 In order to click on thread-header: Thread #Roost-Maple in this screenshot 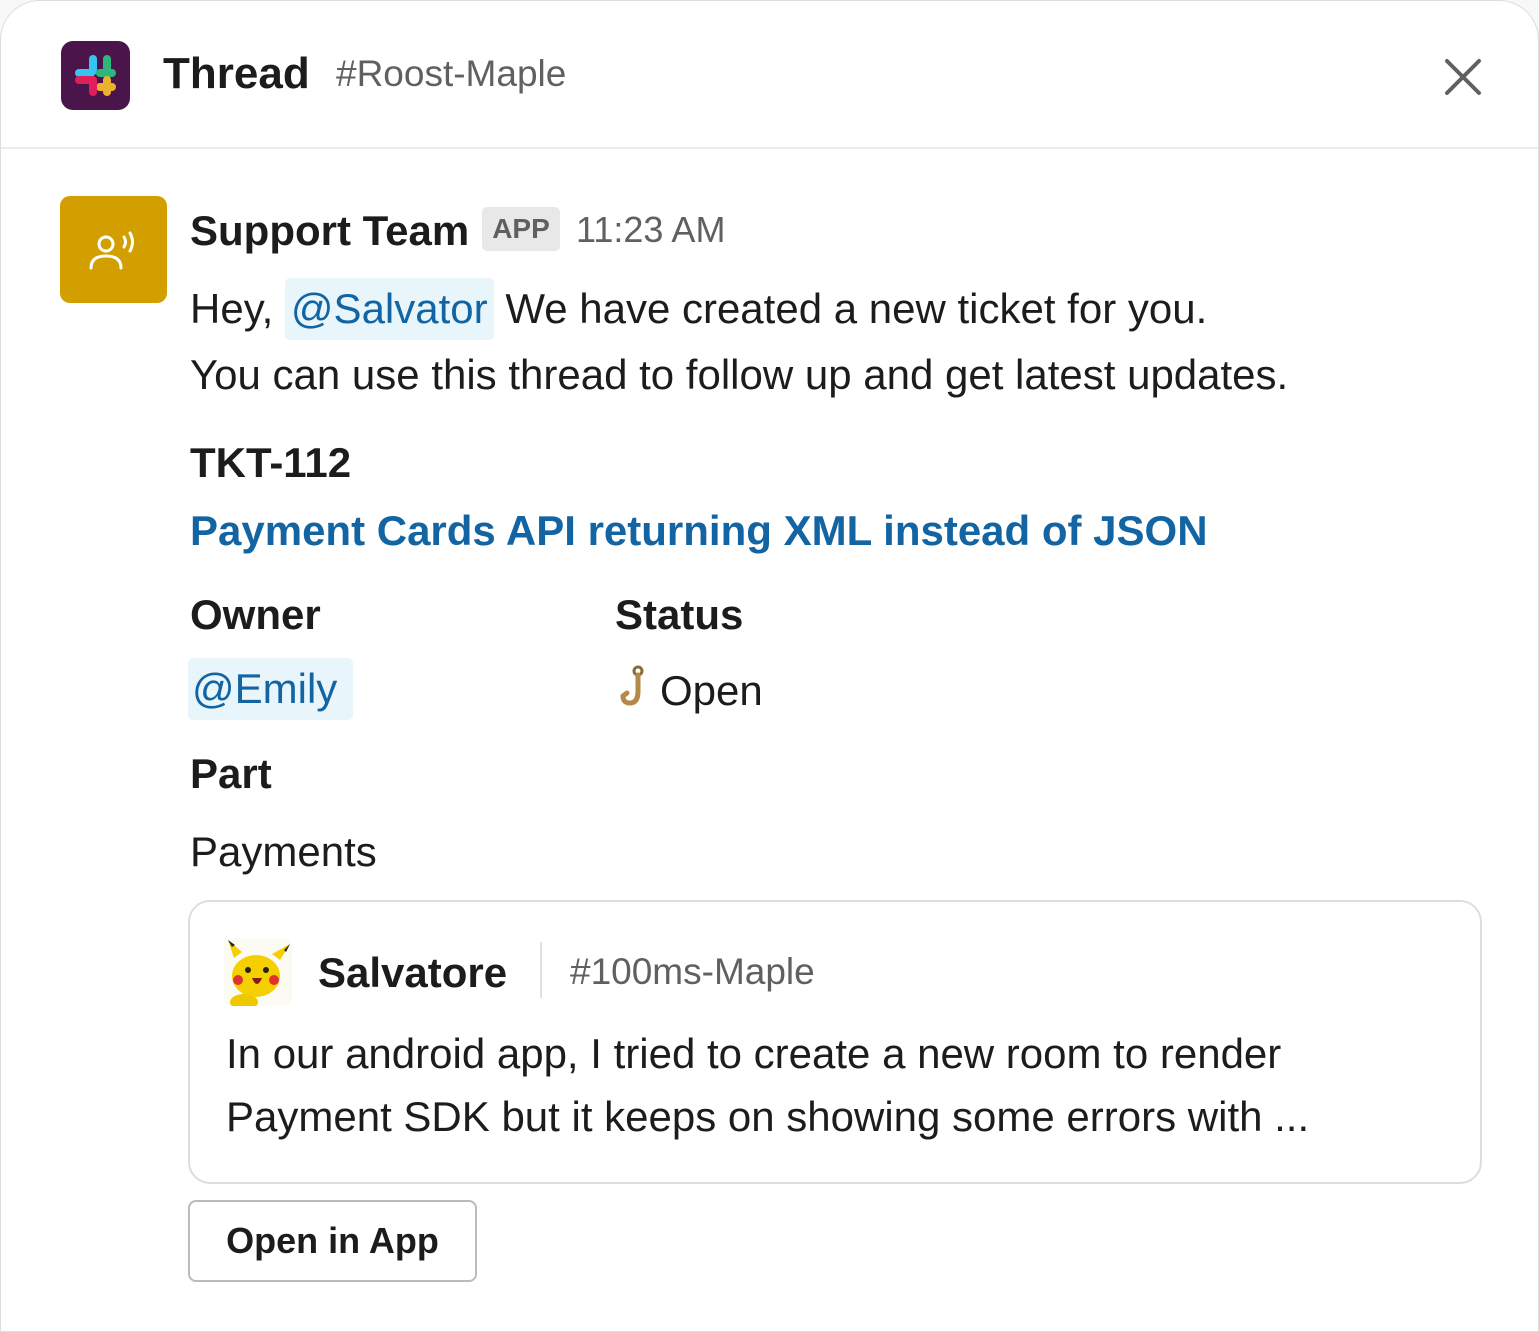, I will do `click(769, 75)`.